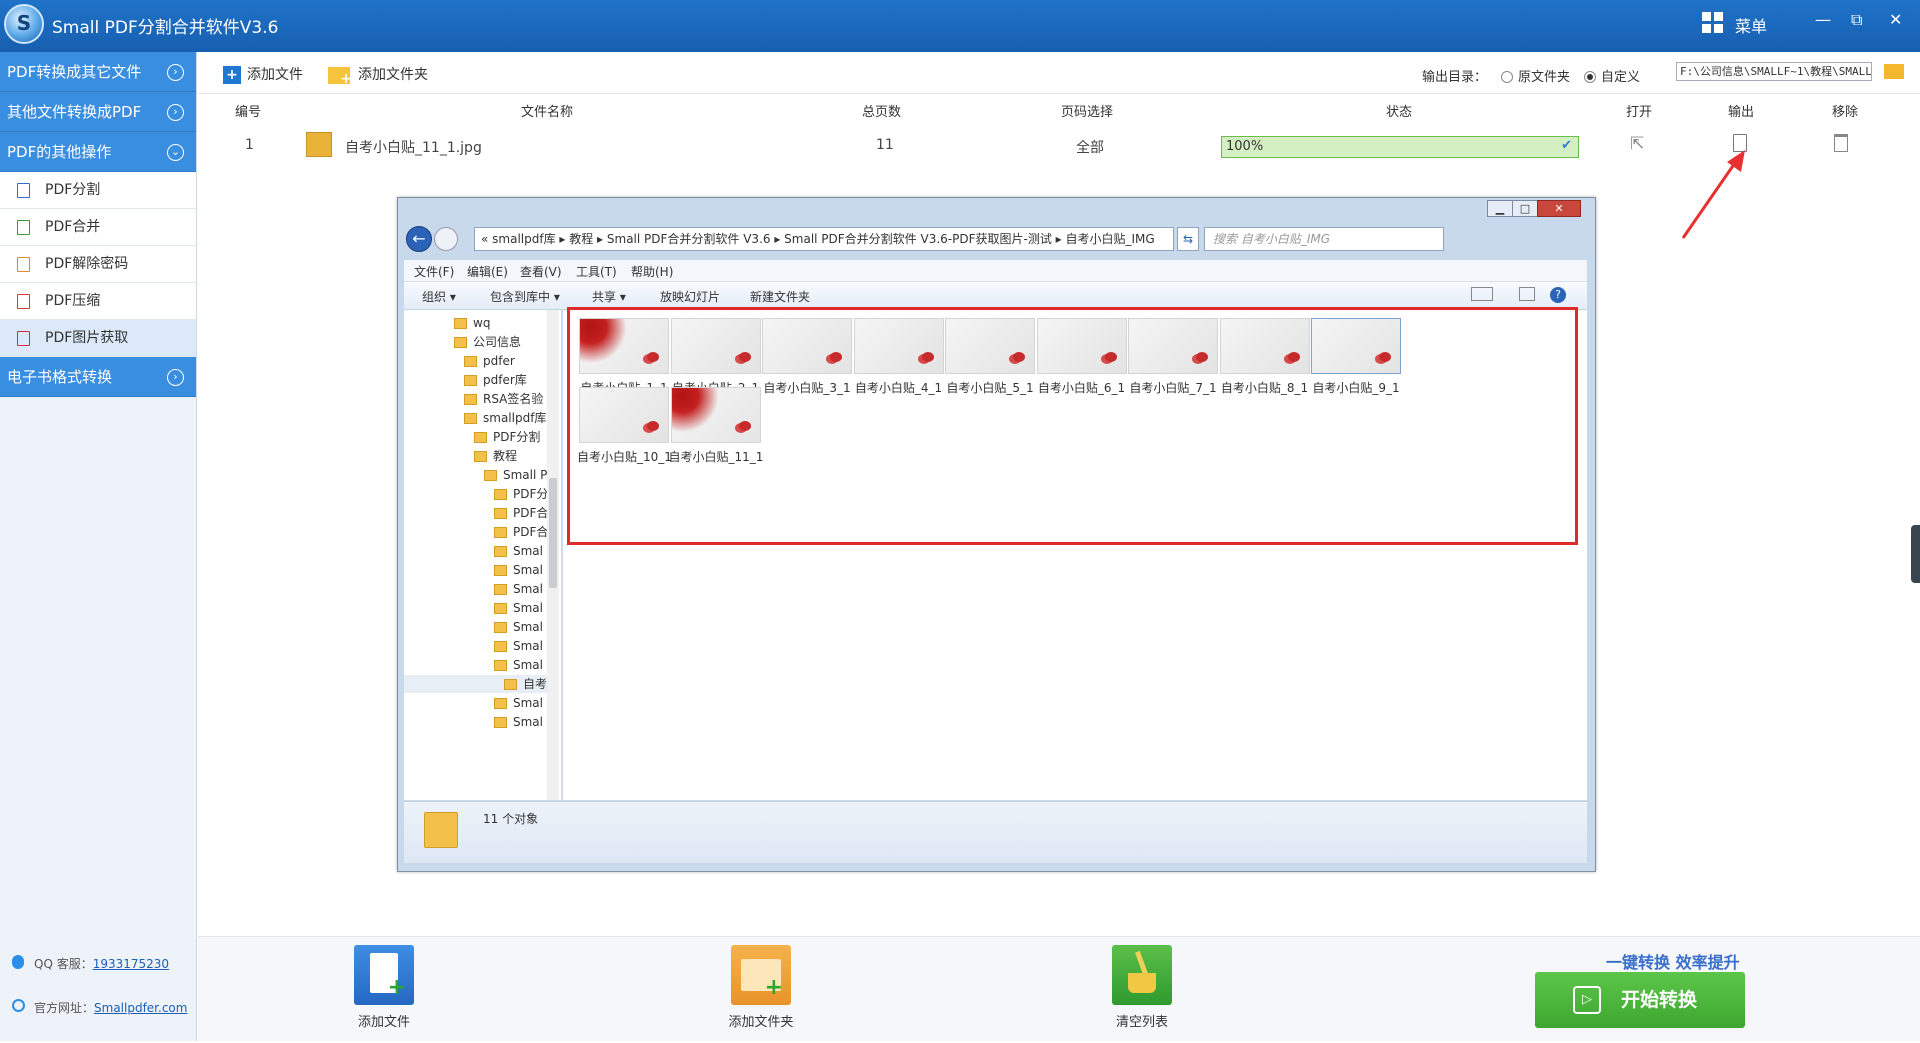 The image size is (1920, 1043). What do you see at coordinates (624, 457) in the screenshot?
I see `file-name: 自考小白贴_10_1` at bounding box center [624, 457].